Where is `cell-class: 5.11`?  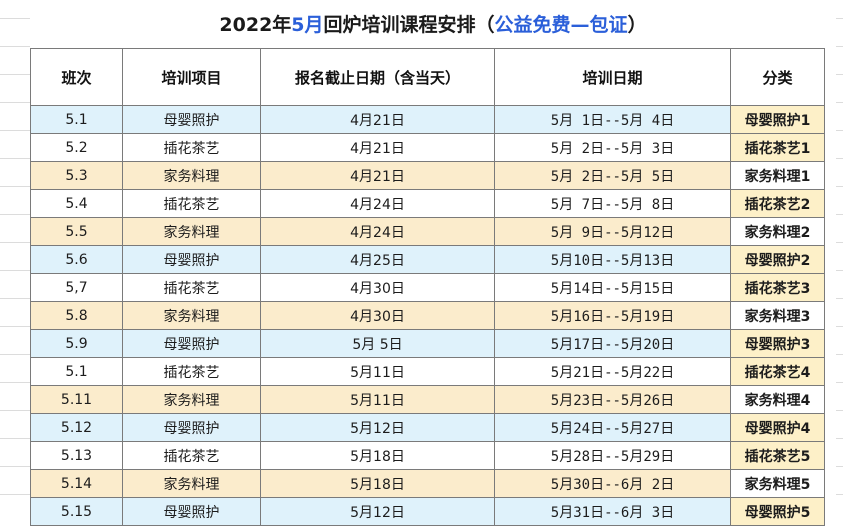
cell-class: 5.11 is located at coordinates (76, 399).